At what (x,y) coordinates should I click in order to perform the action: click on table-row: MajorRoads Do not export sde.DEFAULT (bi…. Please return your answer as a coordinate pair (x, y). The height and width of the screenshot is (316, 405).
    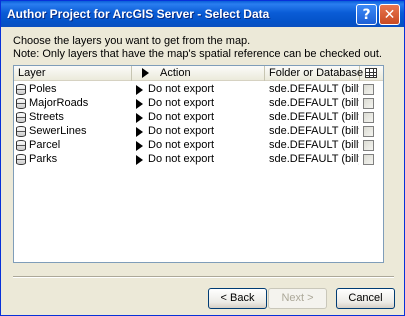
    Looking at the image, I should click on (198, 103).